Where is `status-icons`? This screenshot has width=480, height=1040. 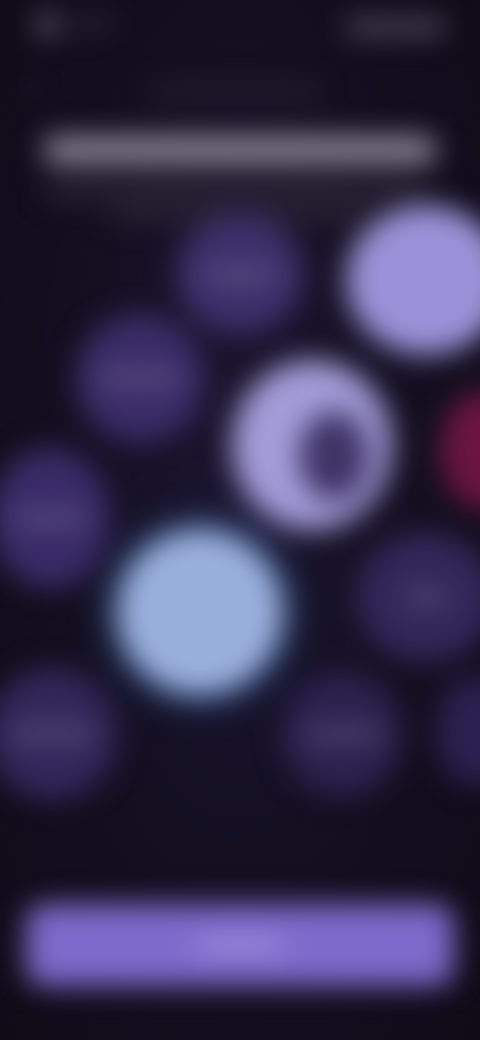 status-icons is located at coordinates (396, 27).